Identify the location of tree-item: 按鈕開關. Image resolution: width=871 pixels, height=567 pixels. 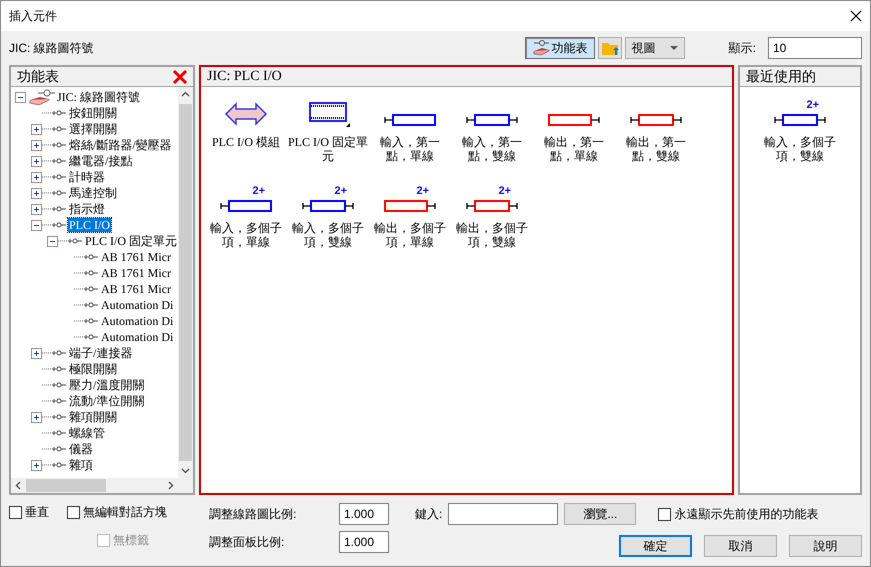
(93, 113).